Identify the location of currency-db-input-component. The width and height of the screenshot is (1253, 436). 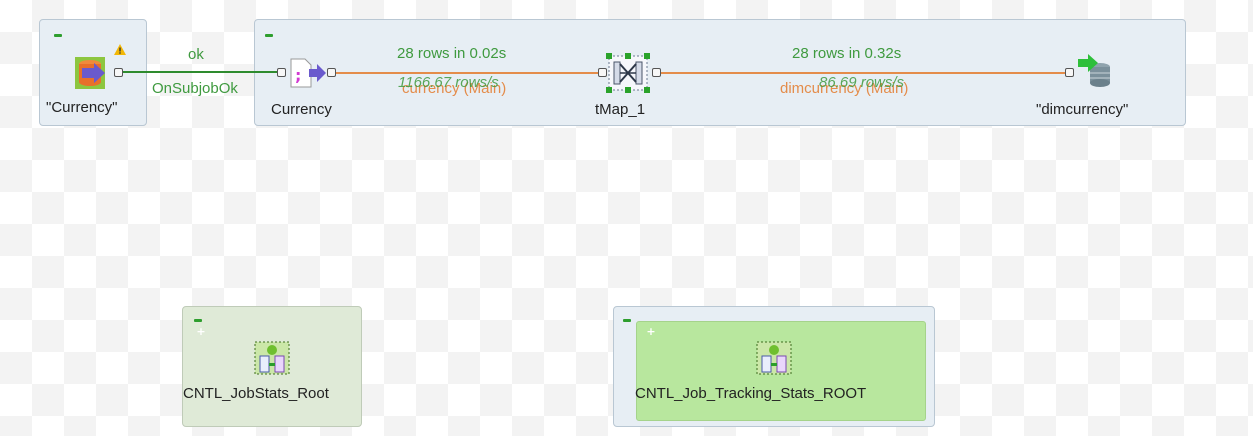
(94, 73).